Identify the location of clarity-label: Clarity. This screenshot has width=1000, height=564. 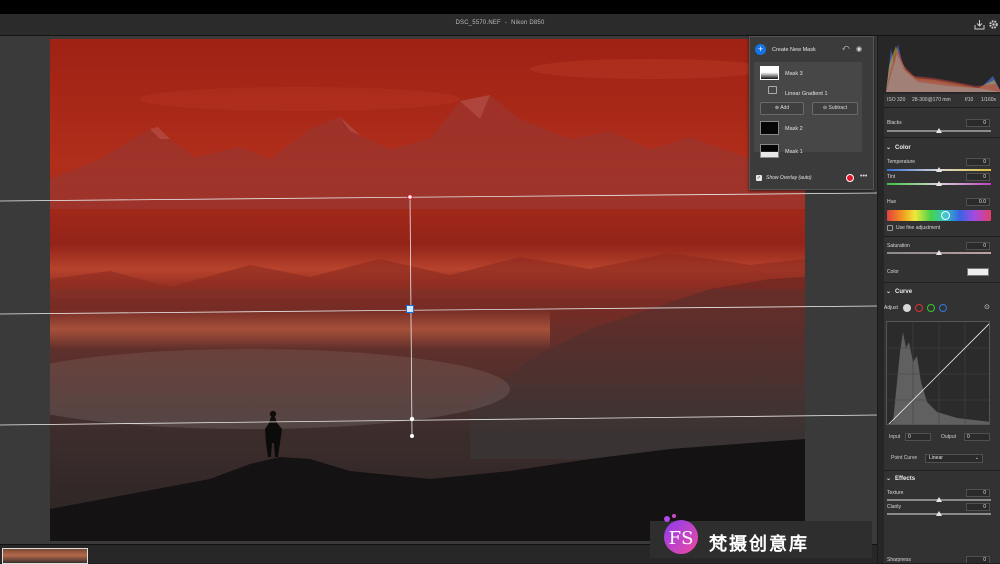
(894, 507).